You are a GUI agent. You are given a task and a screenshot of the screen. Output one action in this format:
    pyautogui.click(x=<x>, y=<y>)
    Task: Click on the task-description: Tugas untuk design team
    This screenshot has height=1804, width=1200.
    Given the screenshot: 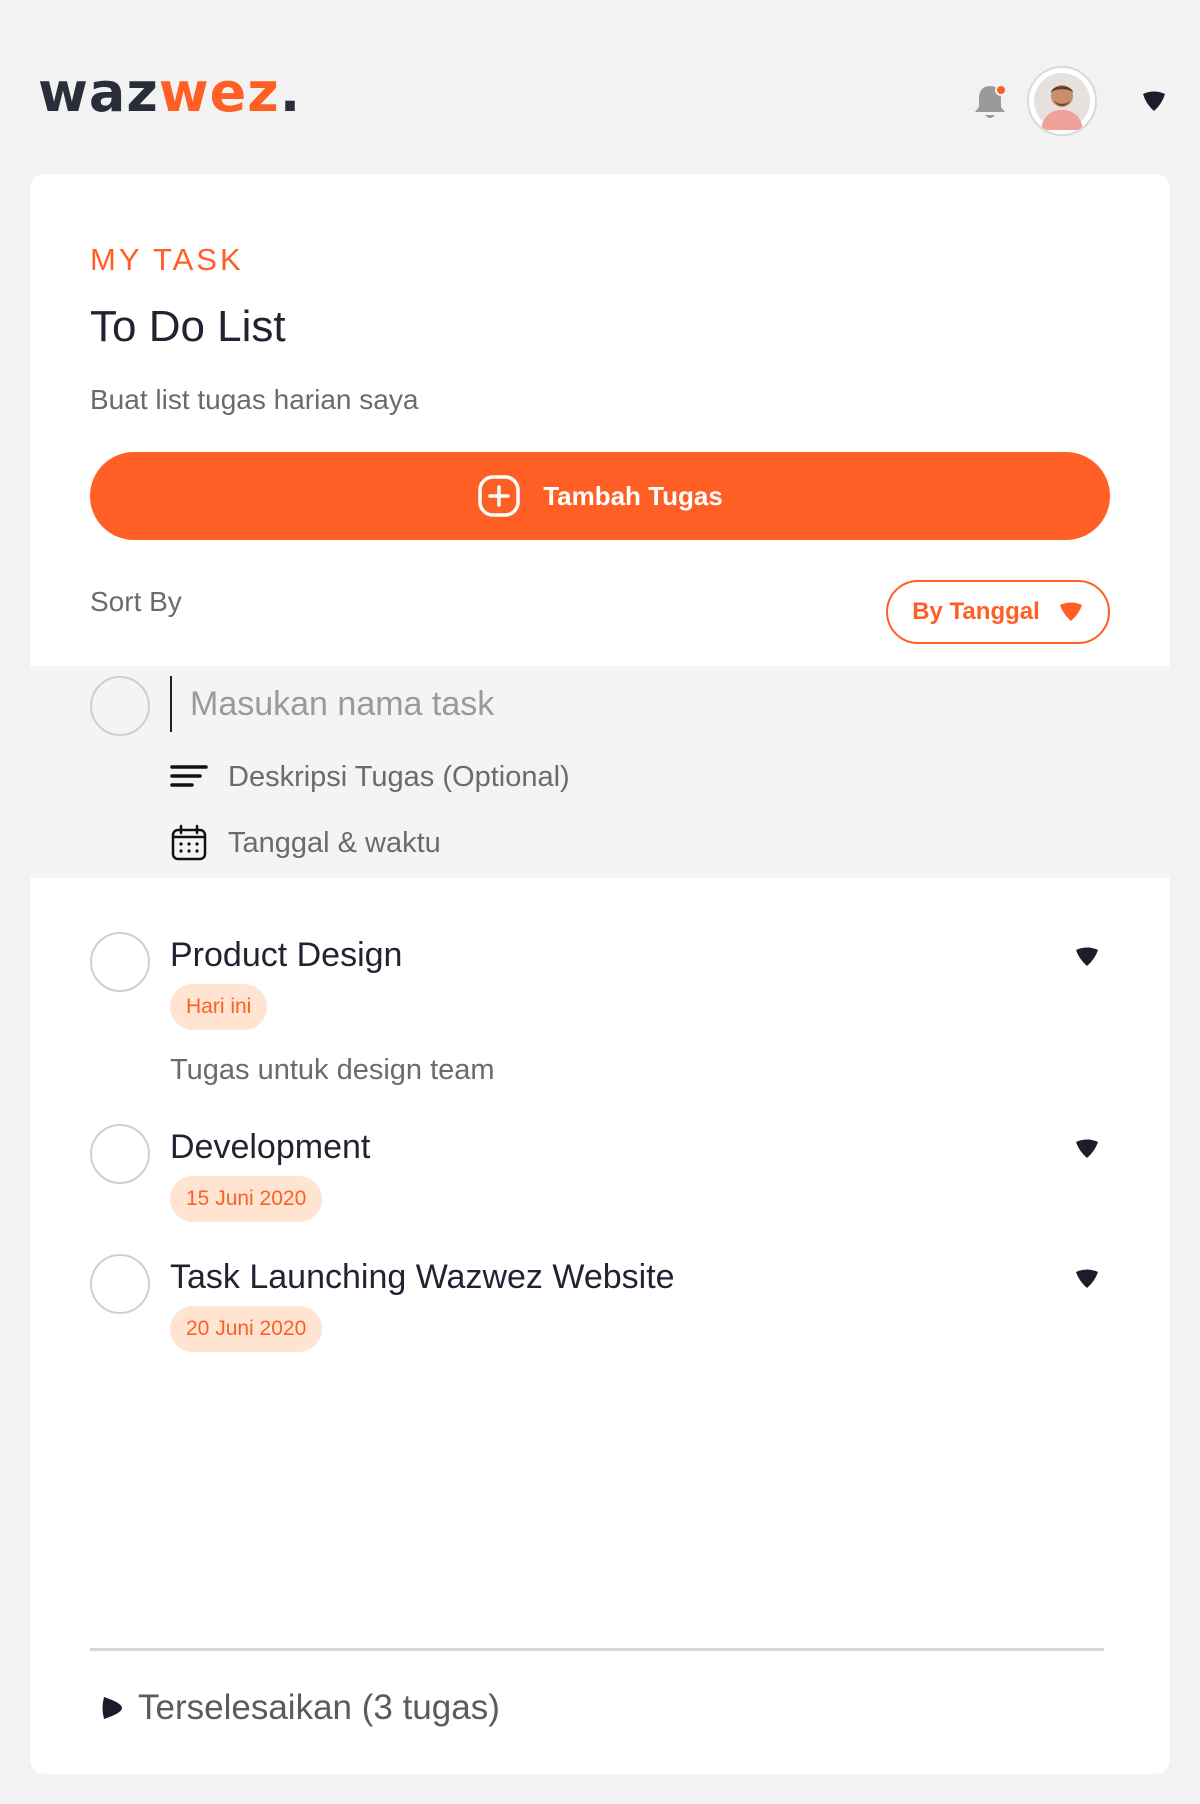 What is the action you would take?
    pyautogui.click(x=332, y=1070)
    